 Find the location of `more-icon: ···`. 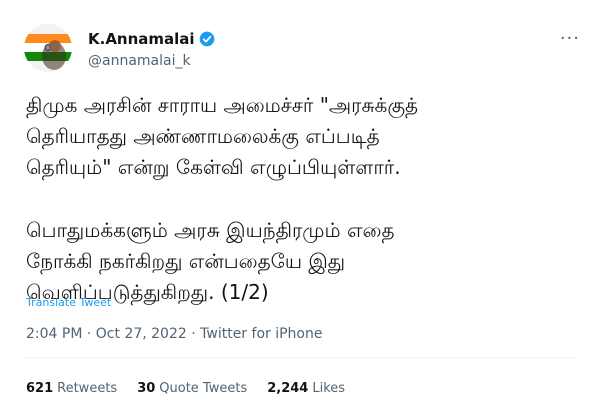

more-icon: ··· is located at coordinates (570, 38).